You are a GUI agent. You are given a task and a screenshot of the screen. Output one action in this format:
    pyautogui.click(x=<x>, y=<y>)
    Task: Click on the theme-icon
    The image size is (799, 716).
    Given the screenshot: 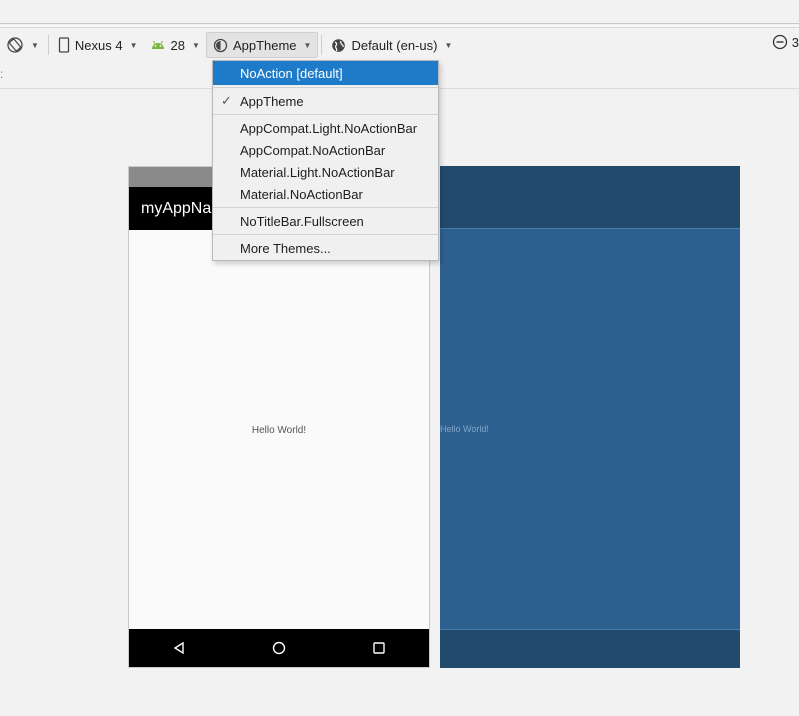 What is the action you would take?
    pyautogui.click(x=220, y=45)
    